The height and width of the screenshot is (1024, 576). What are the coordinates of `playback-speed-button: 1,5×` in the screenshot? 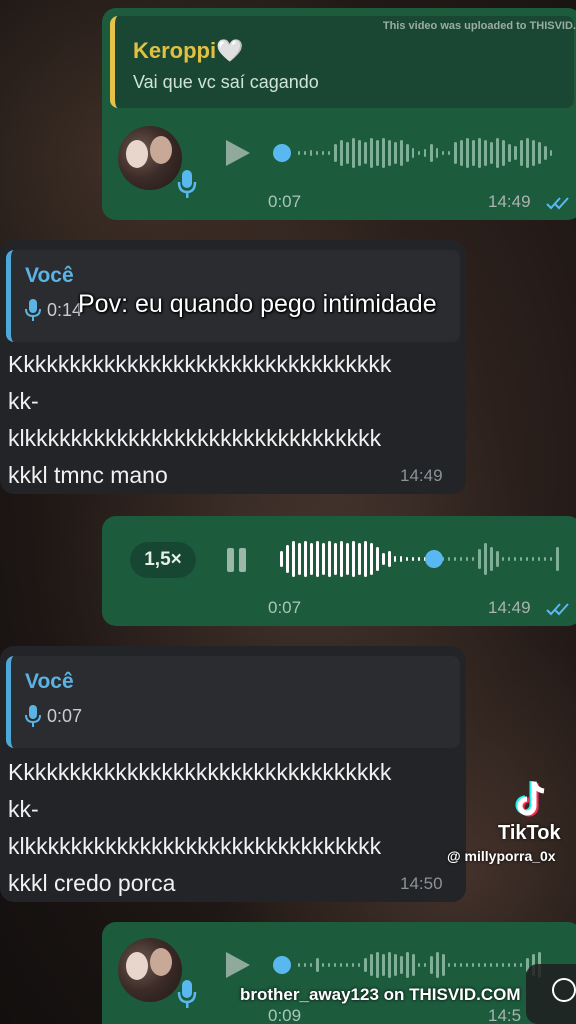 It's located at (163, 560).